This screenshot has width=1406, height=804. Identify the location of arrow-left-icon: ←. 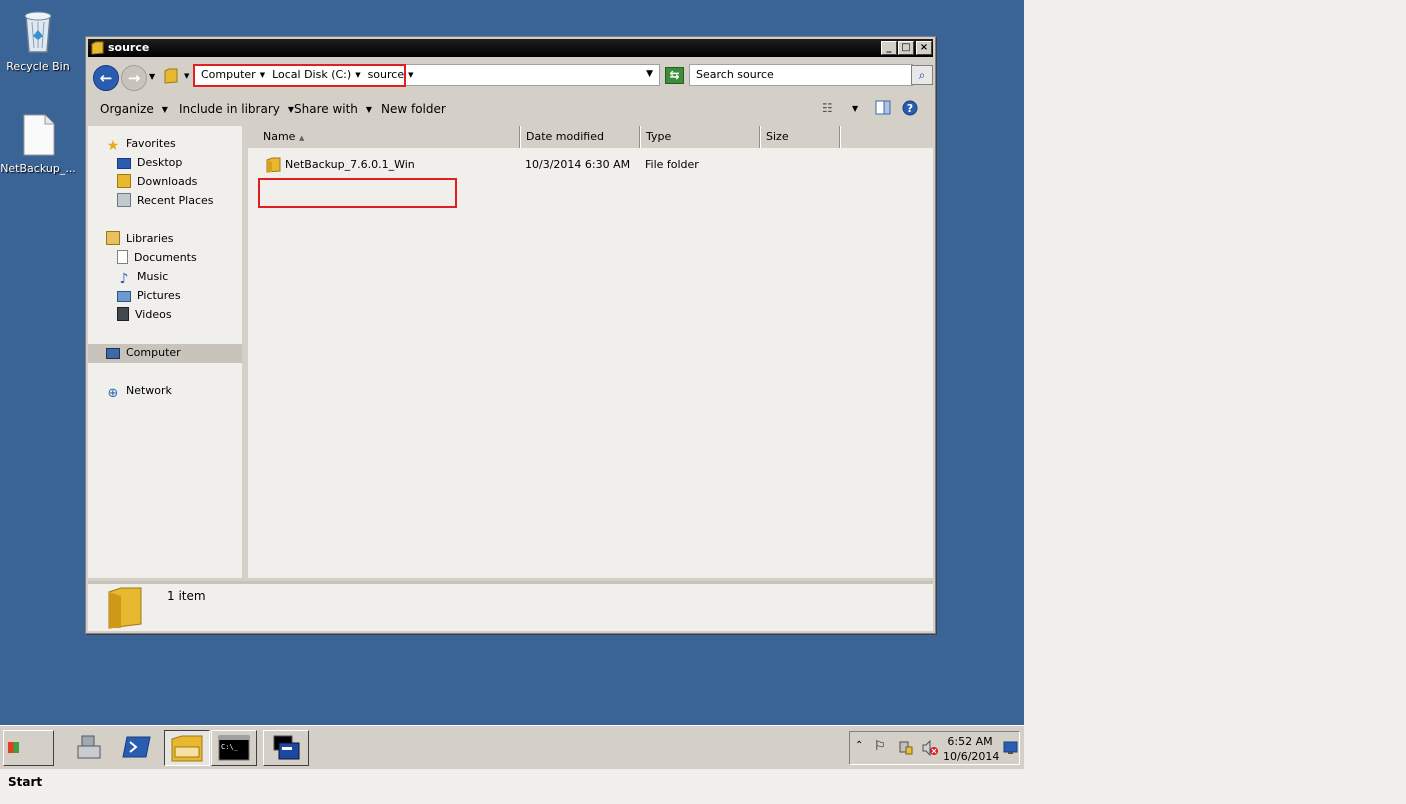
(106, 78).